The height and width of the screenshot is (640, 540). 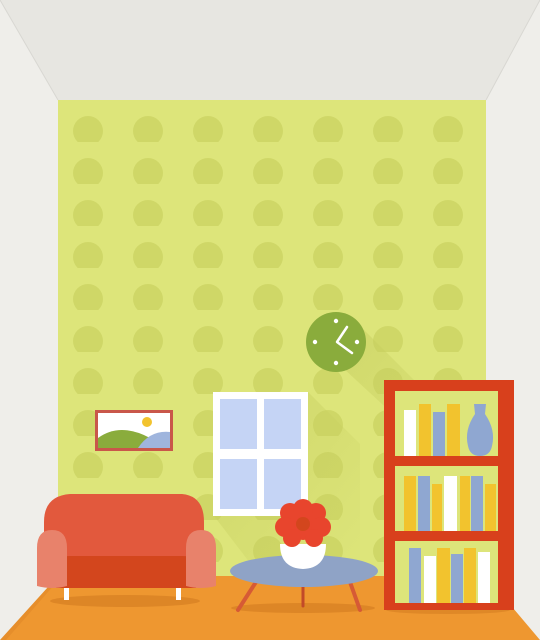 I want to click on flower-pot-icon, so click(x=303, y=534).